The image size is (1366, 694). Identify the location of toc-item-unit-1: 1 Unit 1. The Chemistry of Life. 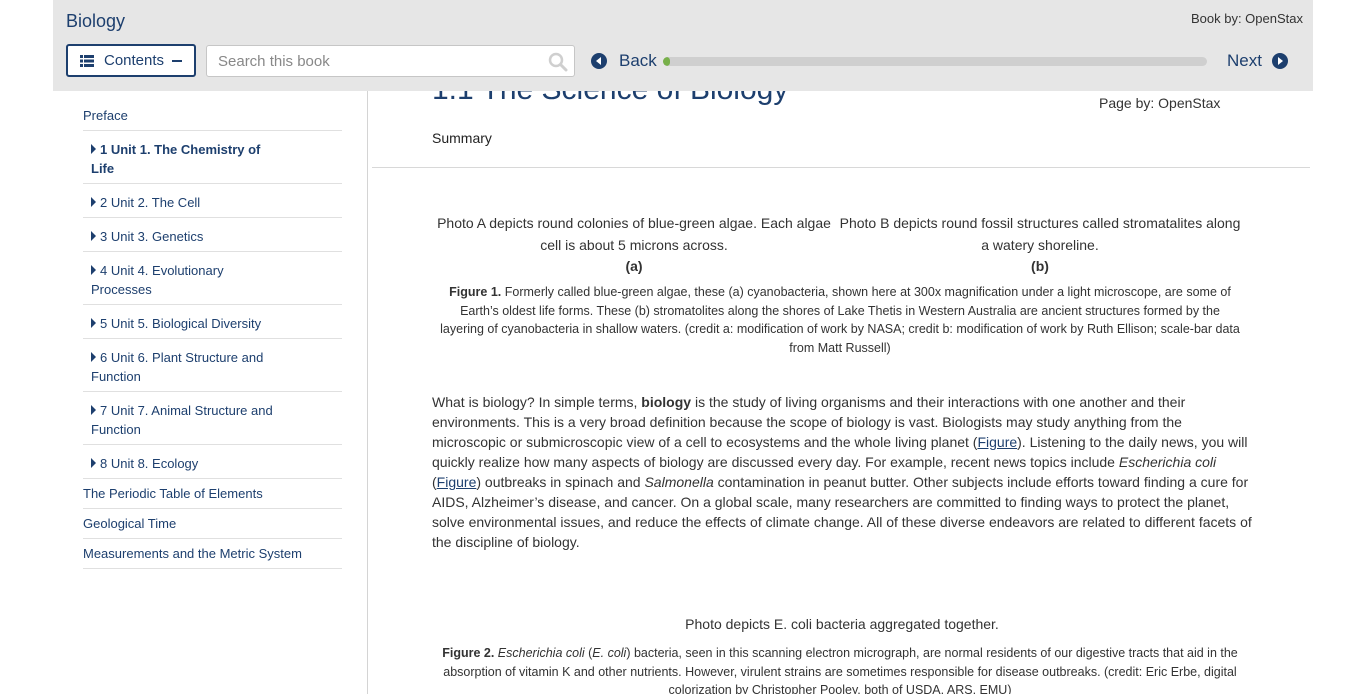
(212, 157).